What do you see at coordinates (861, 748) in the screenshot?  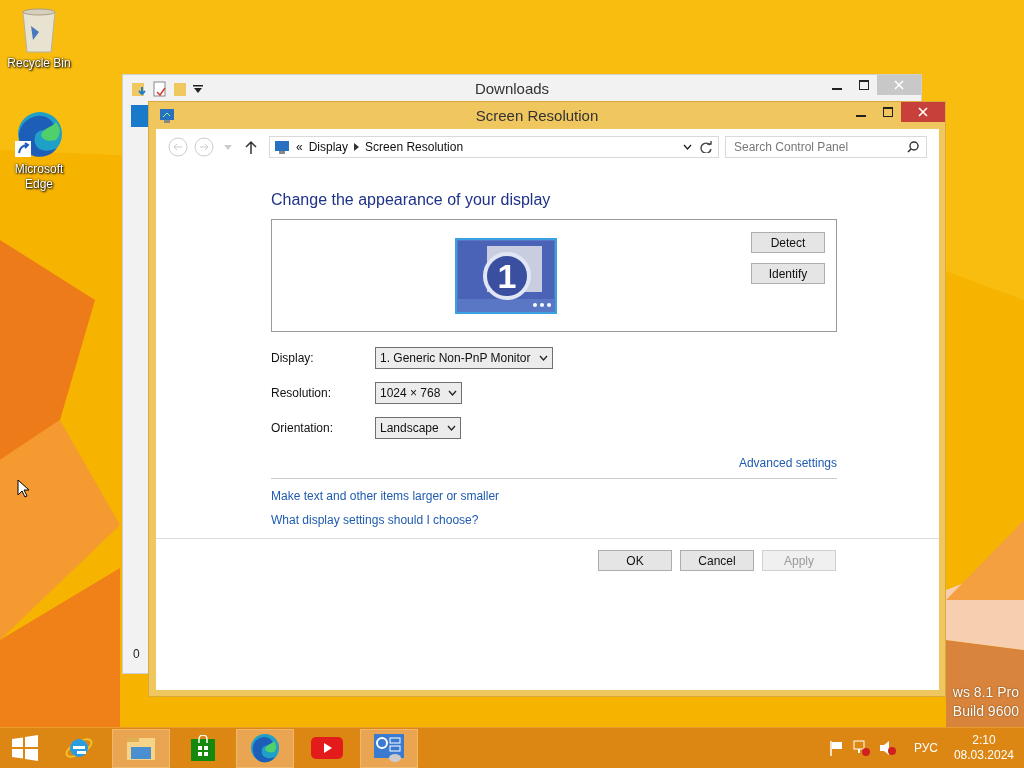 I see `network-icon` at bounding box center [861, 748].